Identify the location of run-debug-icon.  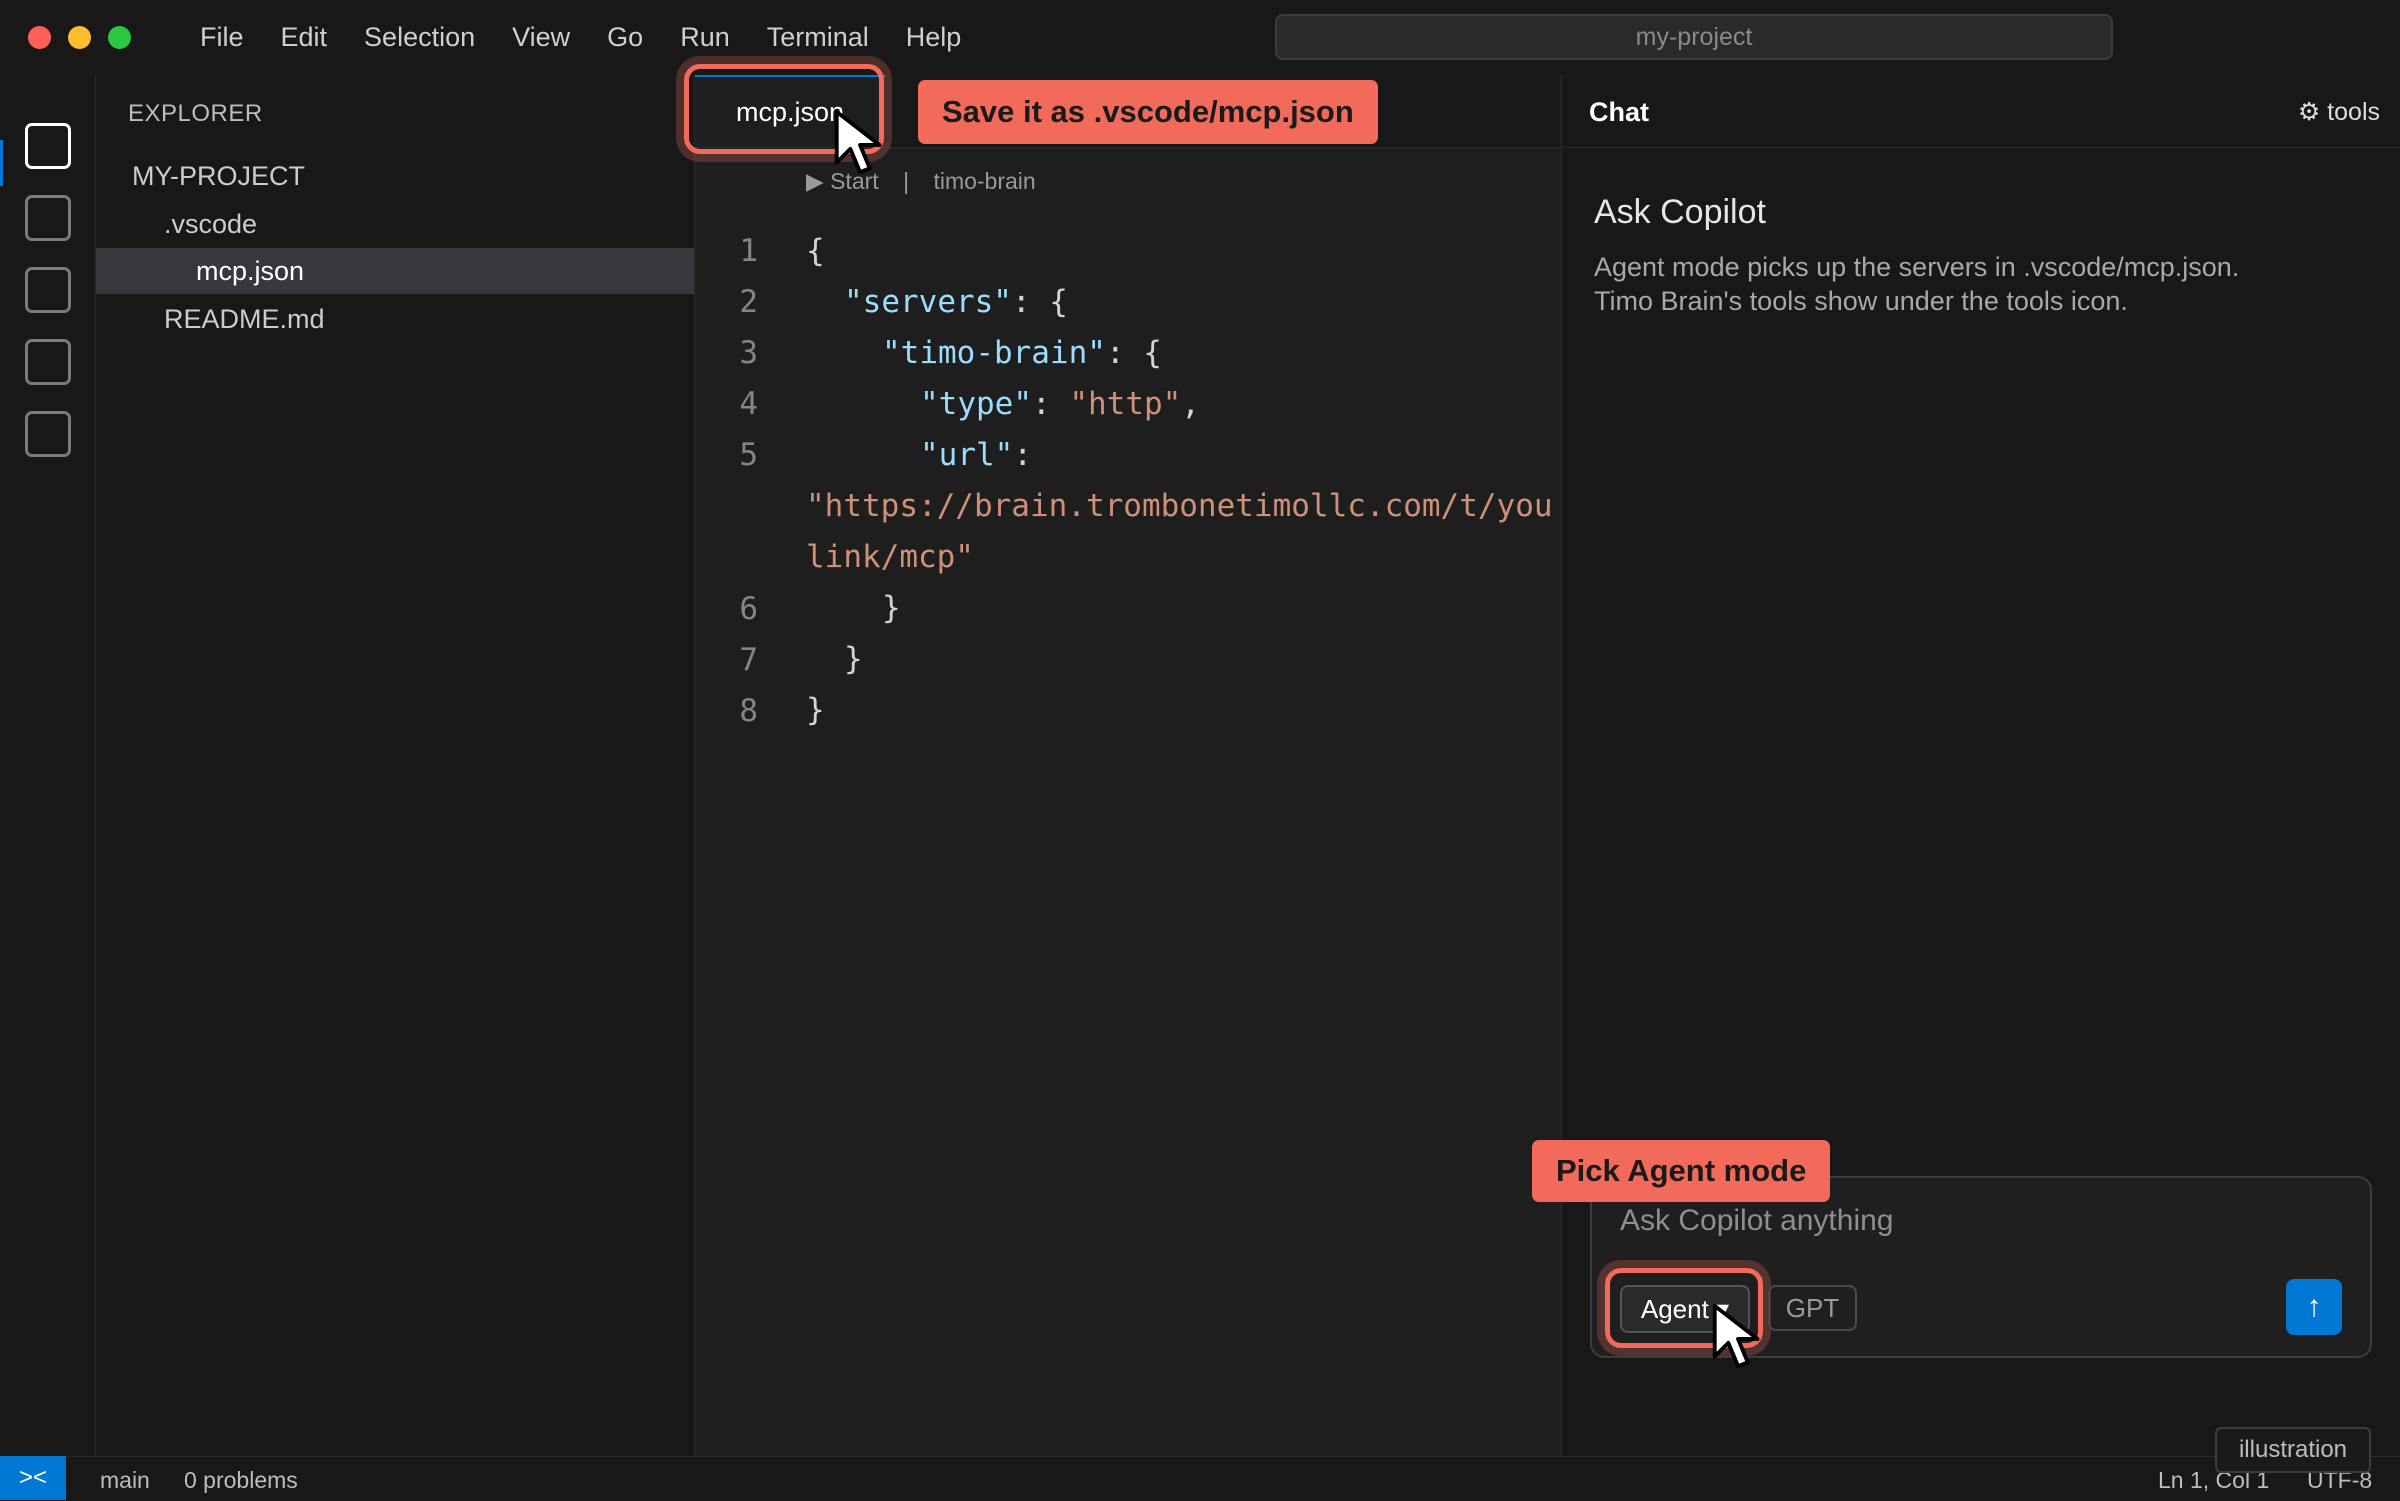
(48, 362).